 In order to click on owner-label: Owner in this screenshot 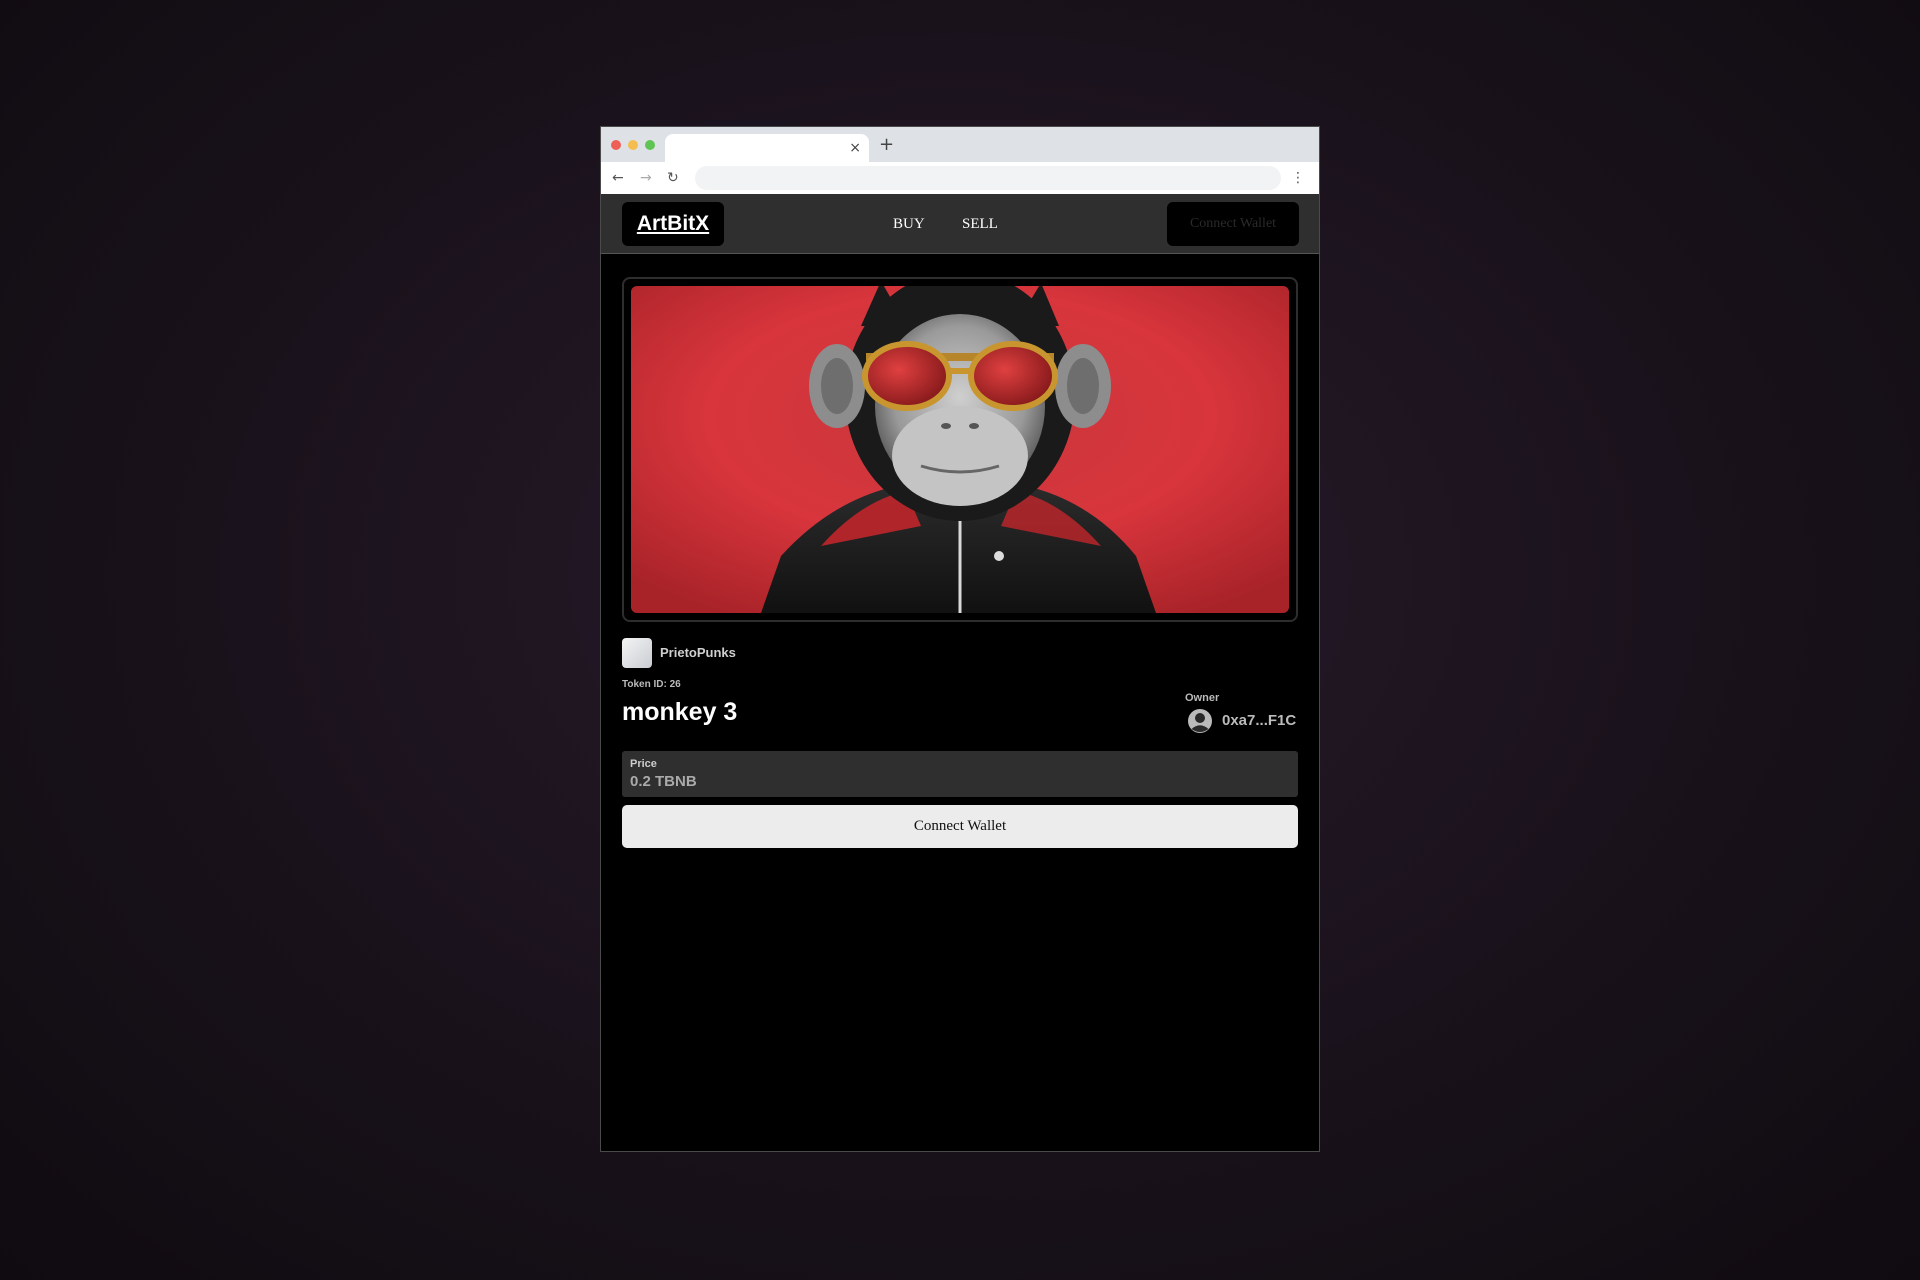, I will do `click(1202, 698)`.